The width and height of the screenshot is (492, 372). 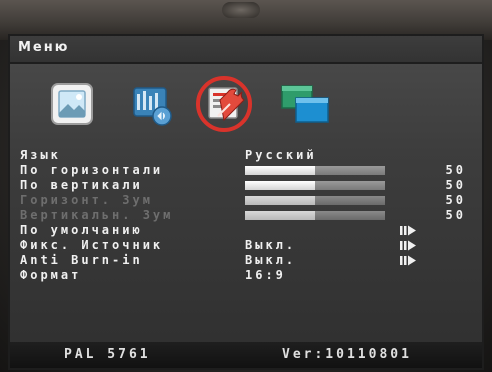 What do you see at coordinates (81, 260) in the screenshot?
I see `anti-burn-in-label: Anti Burn-in` at bounding box center [81, 260].